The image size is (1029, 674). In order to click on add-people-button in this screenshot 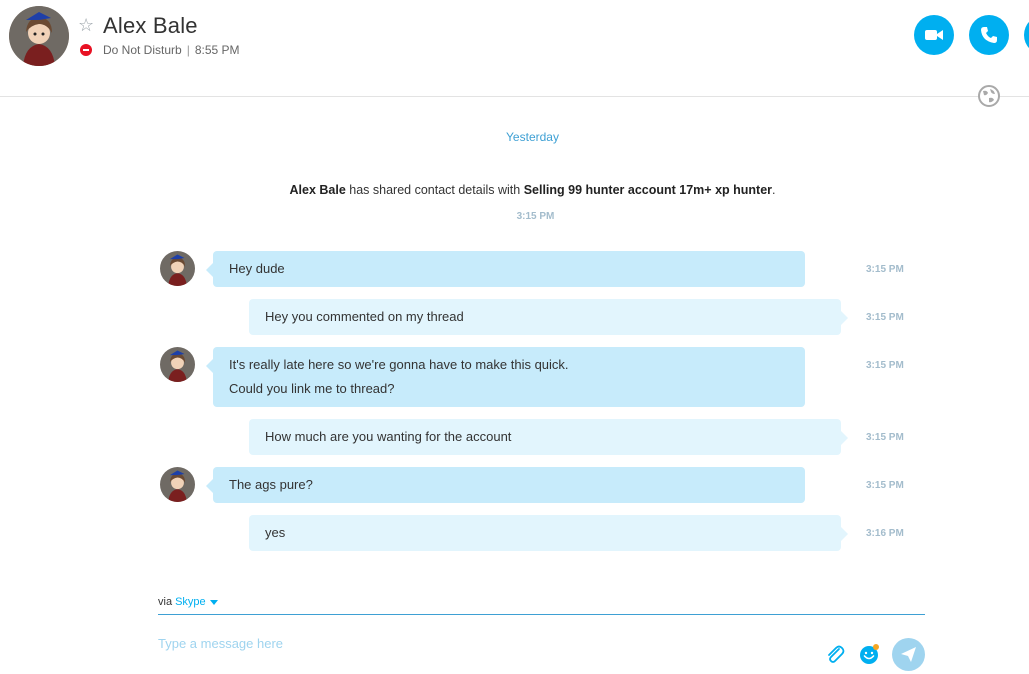, I will do `click(1026, 35)`.